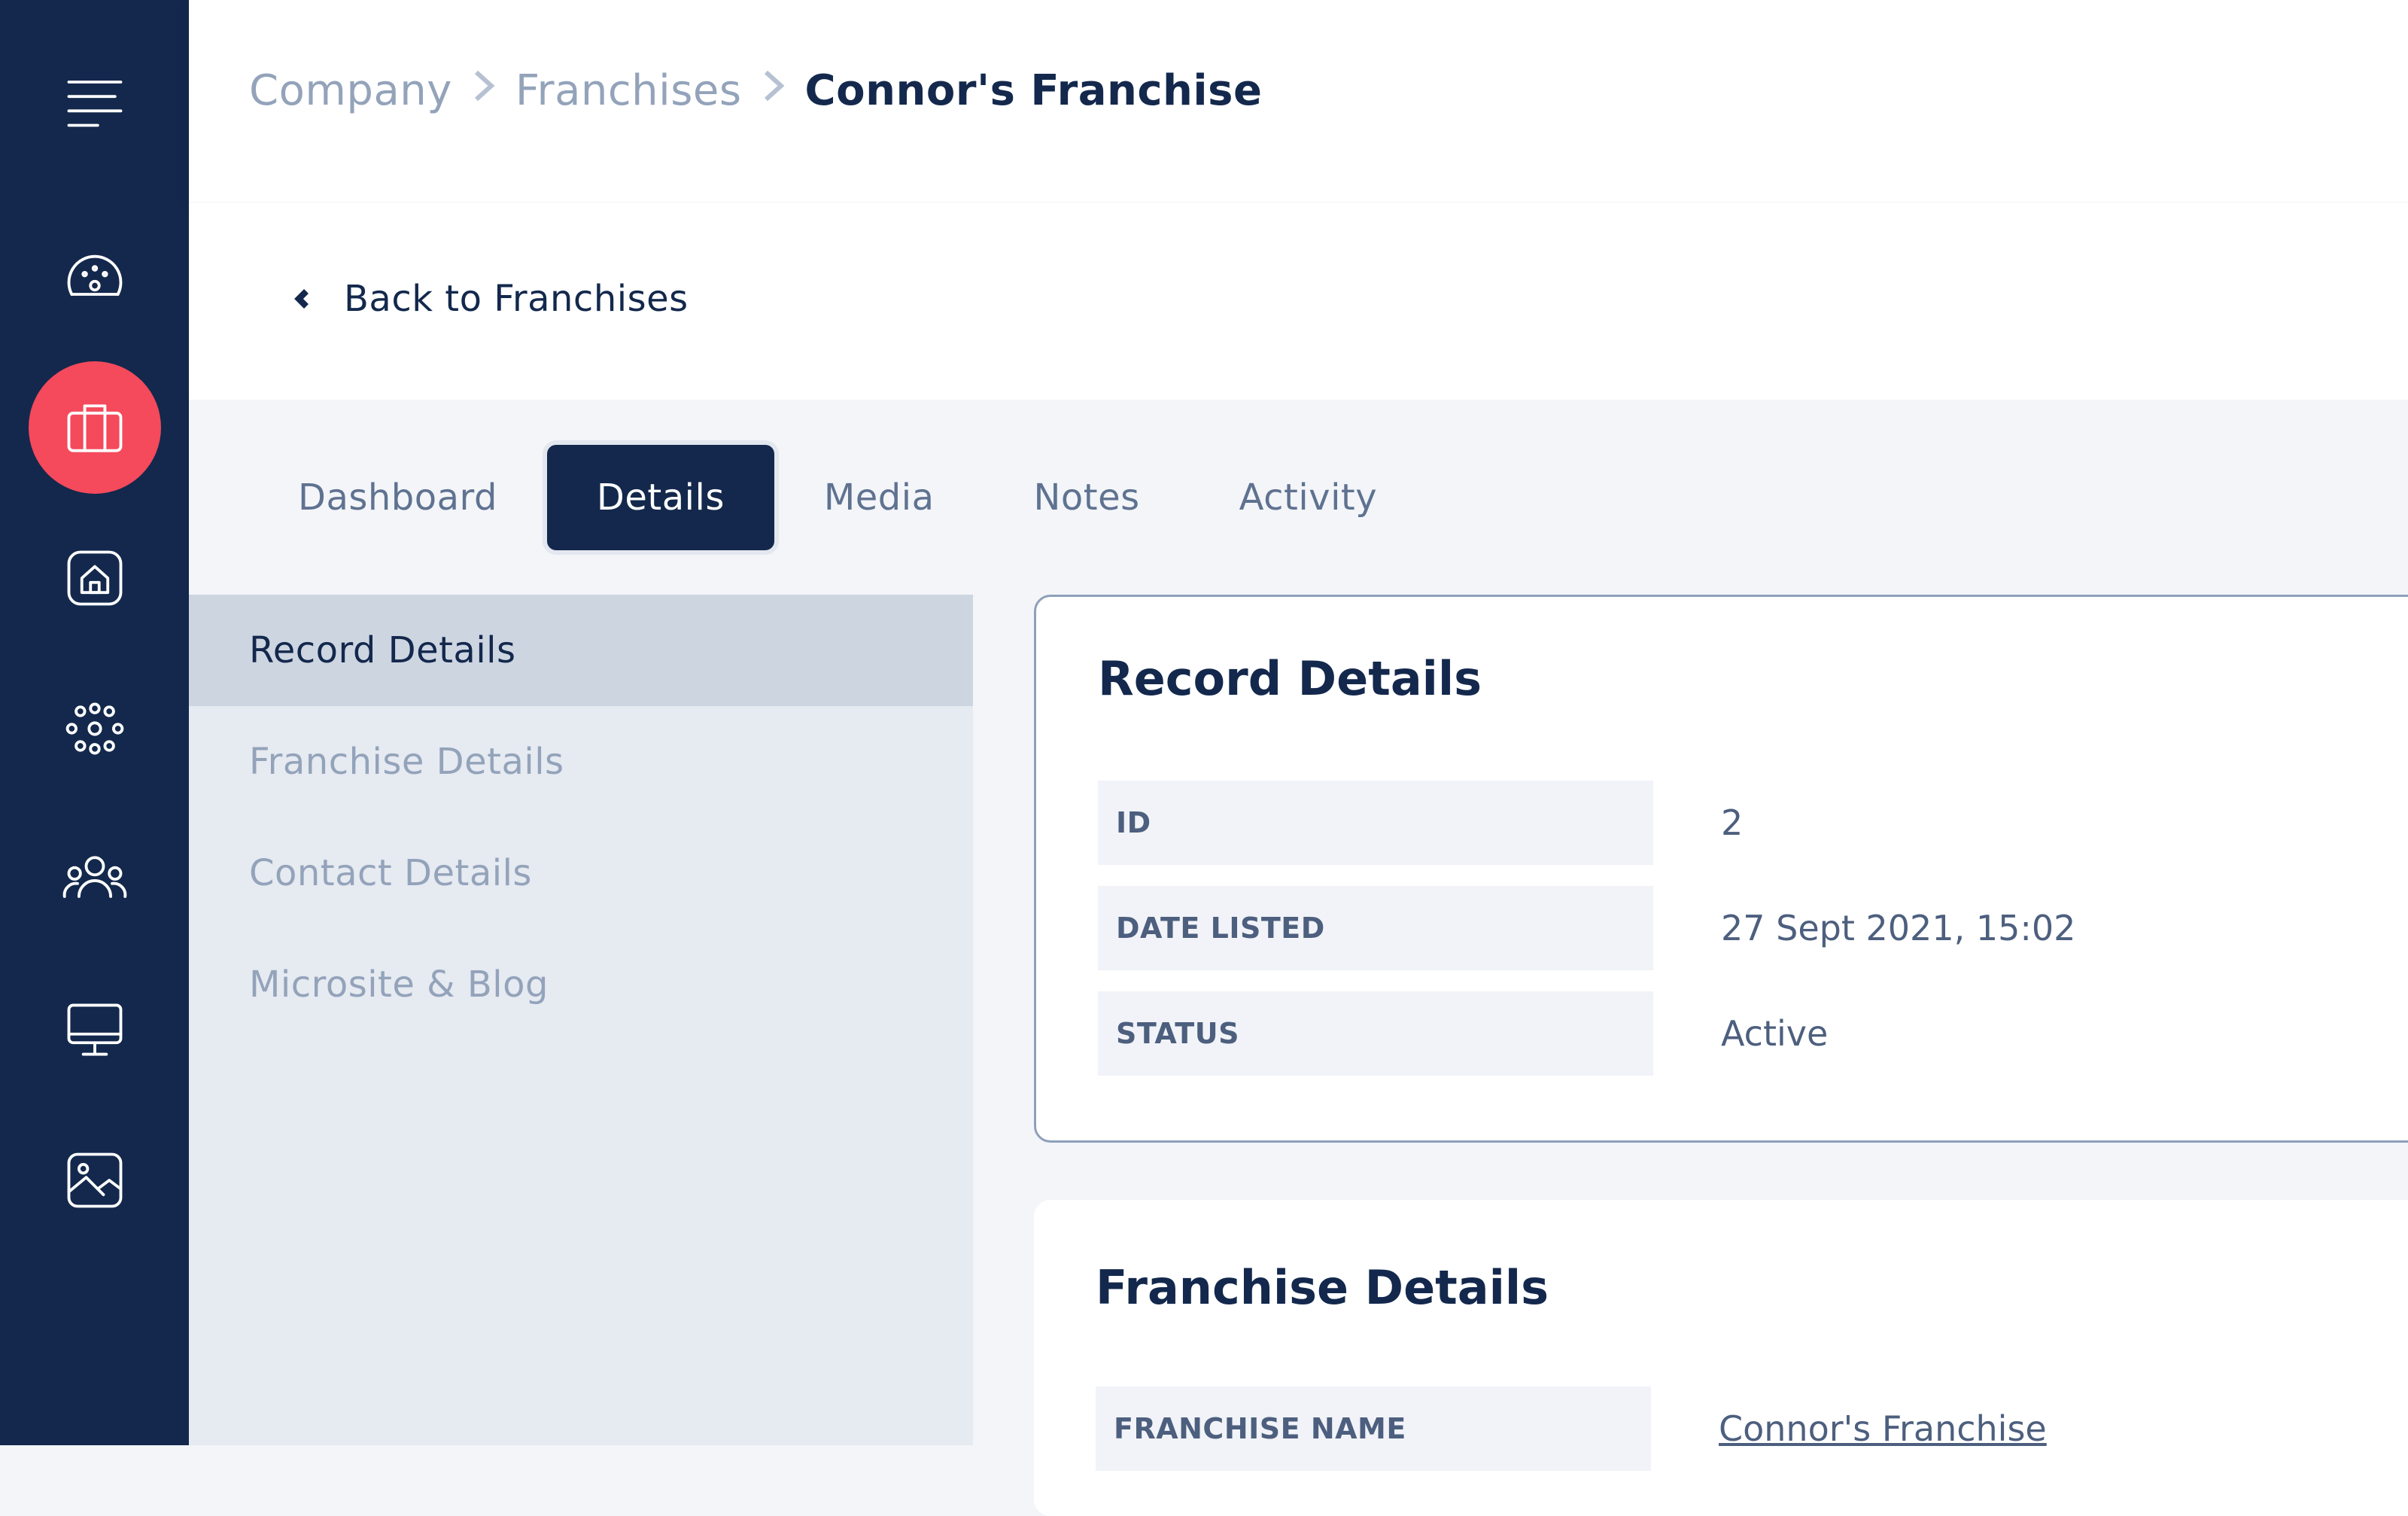 The width and height of the screenshot is (2408, 1516). Describe the element at coordinates (1375, 1033) in the screenshot. I see `row-label: STATUS` at that location.